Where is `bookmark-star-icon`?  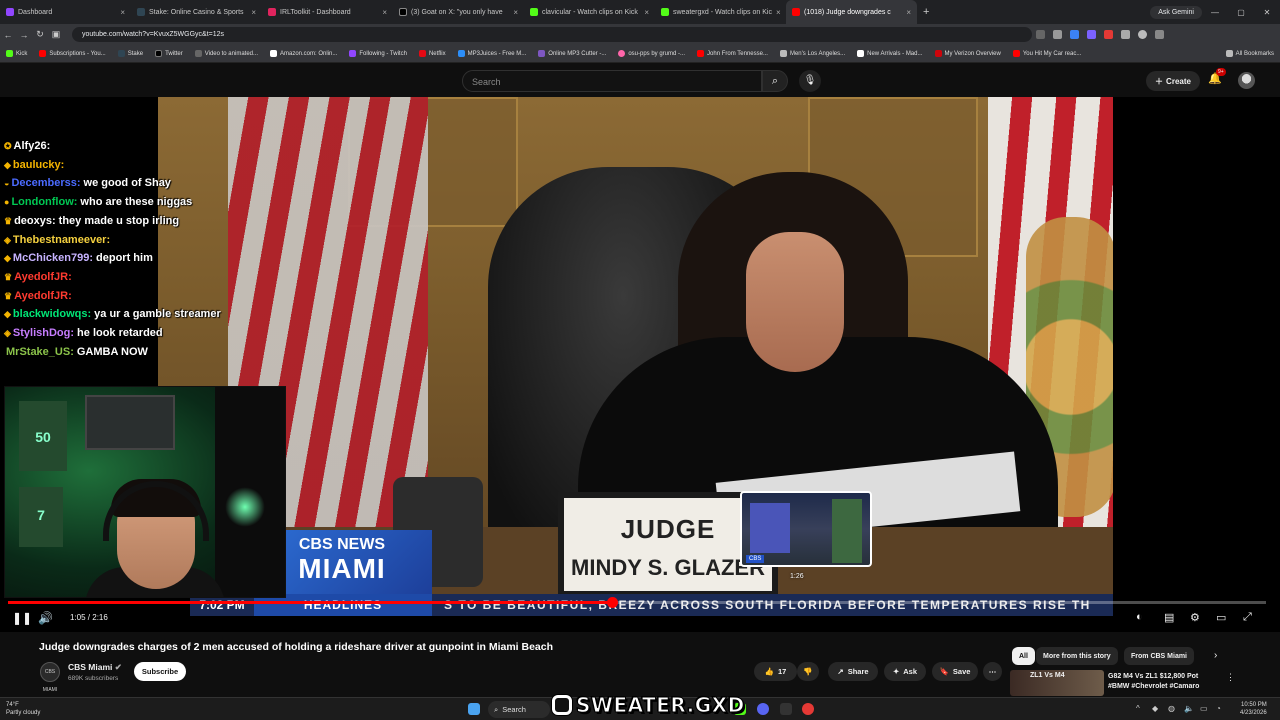
bookmark-star-icon is located at coordinates (1057, 34).